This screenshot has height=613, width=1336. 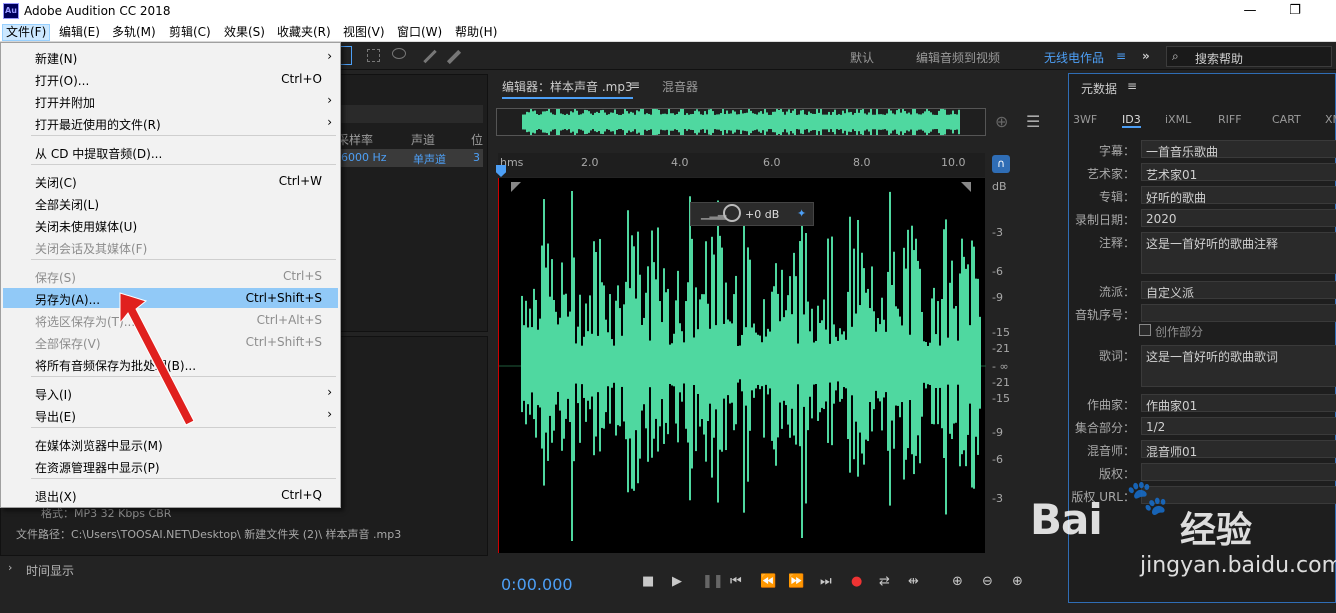 What do you see at coordinates (170, 203) in the screenshot?
I see `file-menu-item: 全部关闭(L)` at bounding box center [170, 203].